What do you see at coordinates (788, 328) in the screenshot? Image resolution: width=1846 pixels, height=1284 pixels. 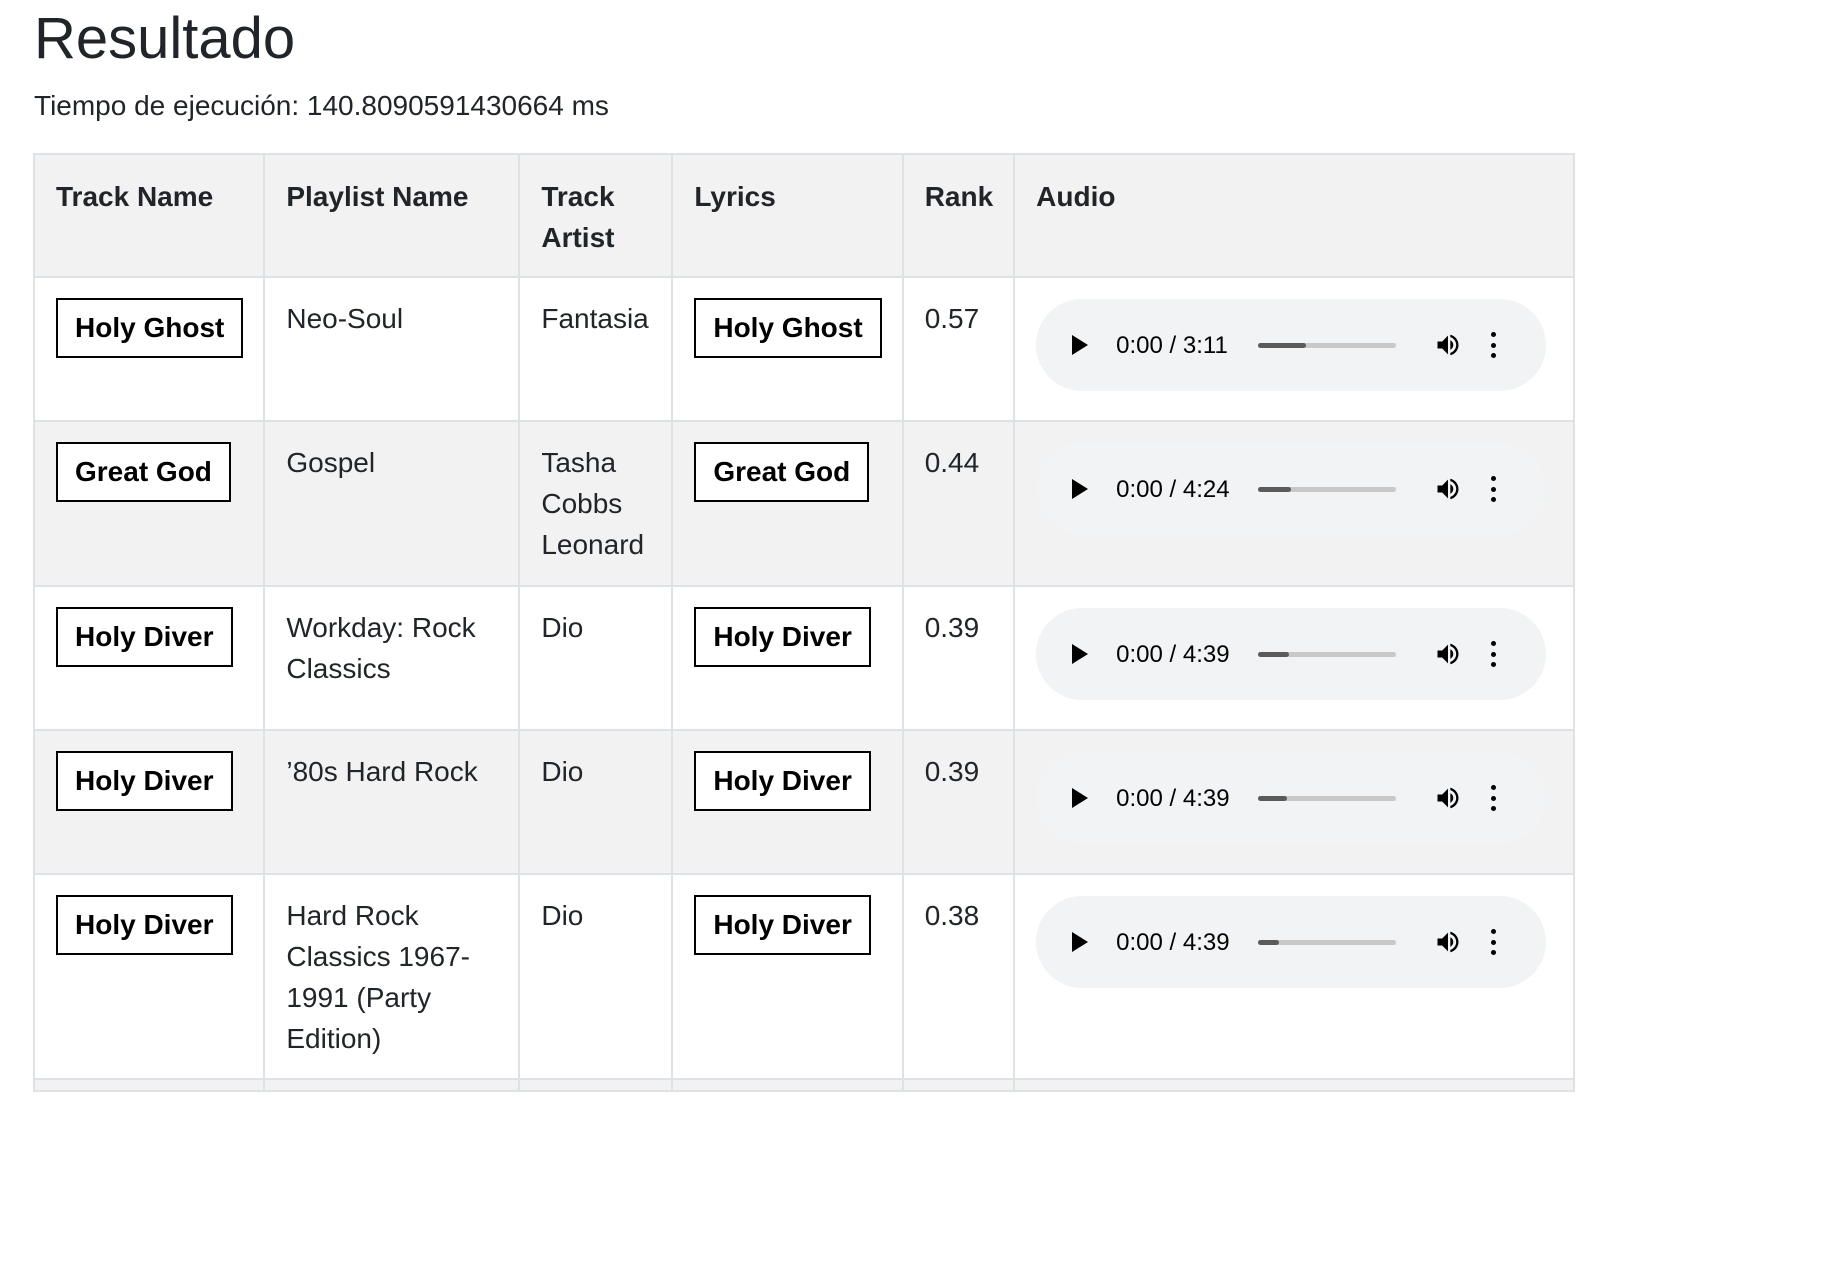 I see `lyrics-button: Holy Ghost` at bounding box center [788, 328].